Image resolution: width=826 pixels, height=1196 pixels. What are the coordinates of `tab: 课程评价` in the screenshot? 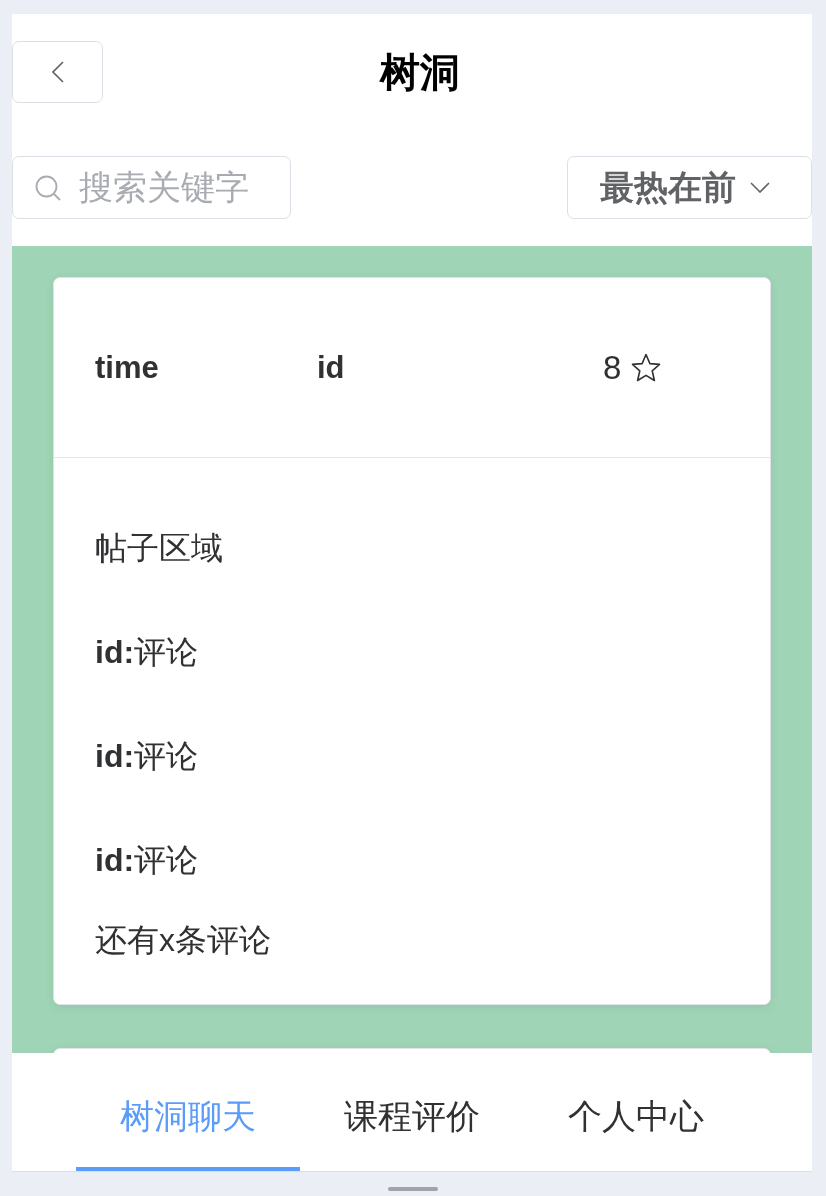 It's located at (412, 1112).